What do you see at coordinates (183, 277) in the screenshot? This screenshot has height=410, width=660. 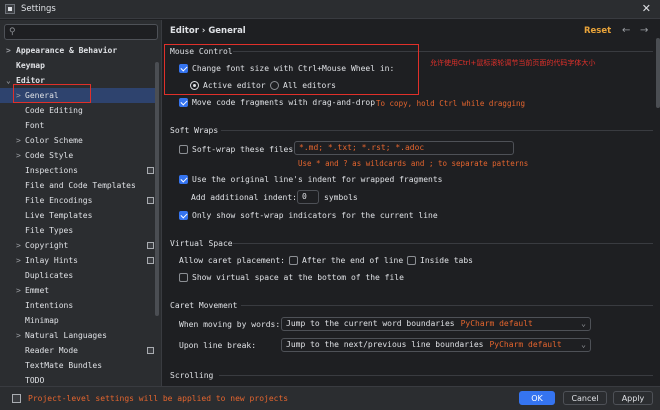 I see `show-virtual-space-checkbox` at bounding box center [183, 277].